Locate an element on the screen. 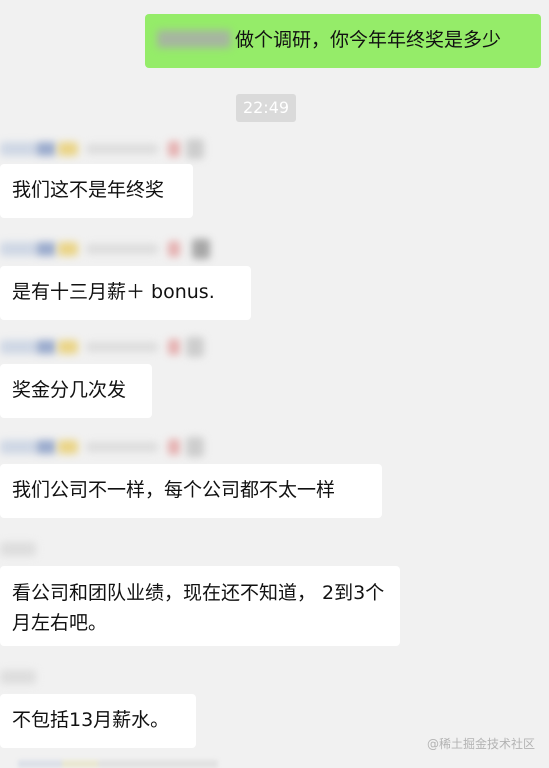 This screenshot has width=549, height=768. received-message-bubble: 不包括13月薪水。 is located at coordinates (98, 721).